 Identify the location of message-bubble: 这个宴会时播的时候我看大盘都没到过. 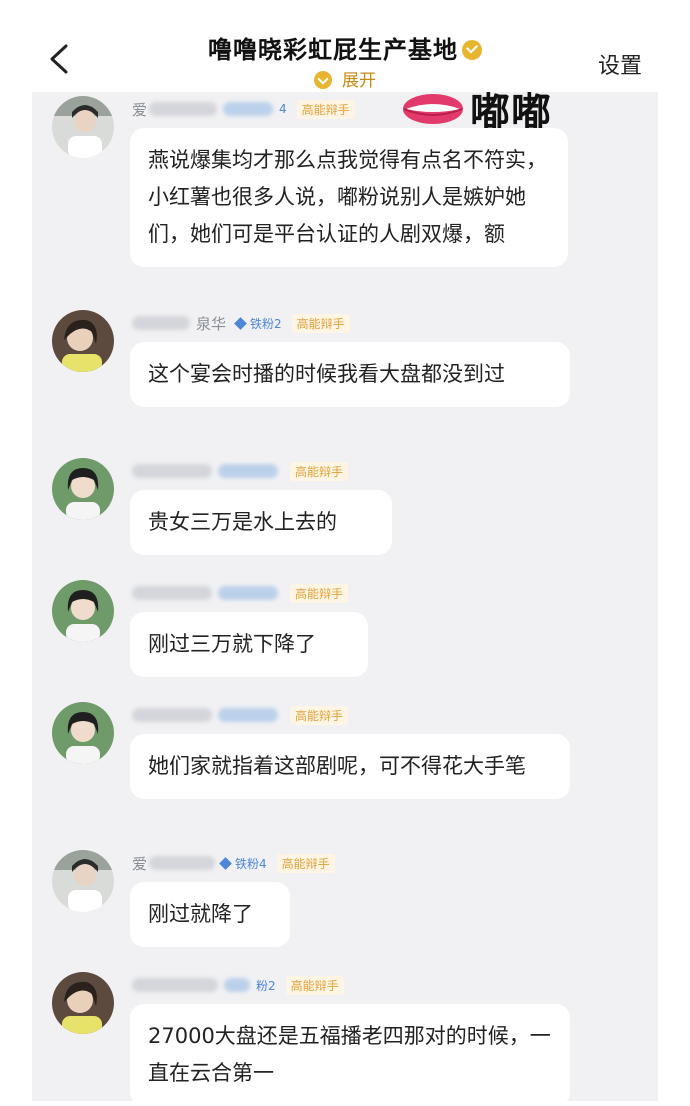
(350, 374).